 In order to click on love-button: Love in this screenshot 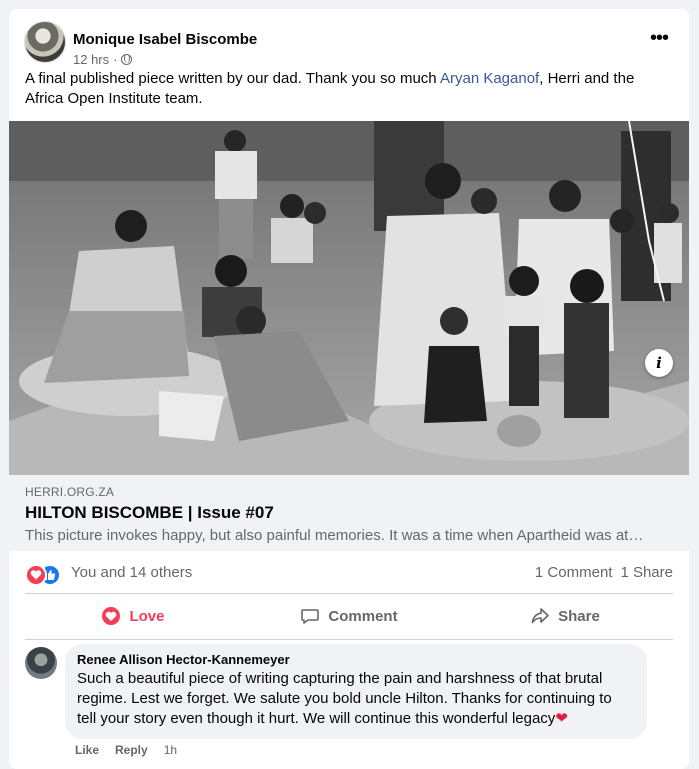, I will do `click(133, 616)`.